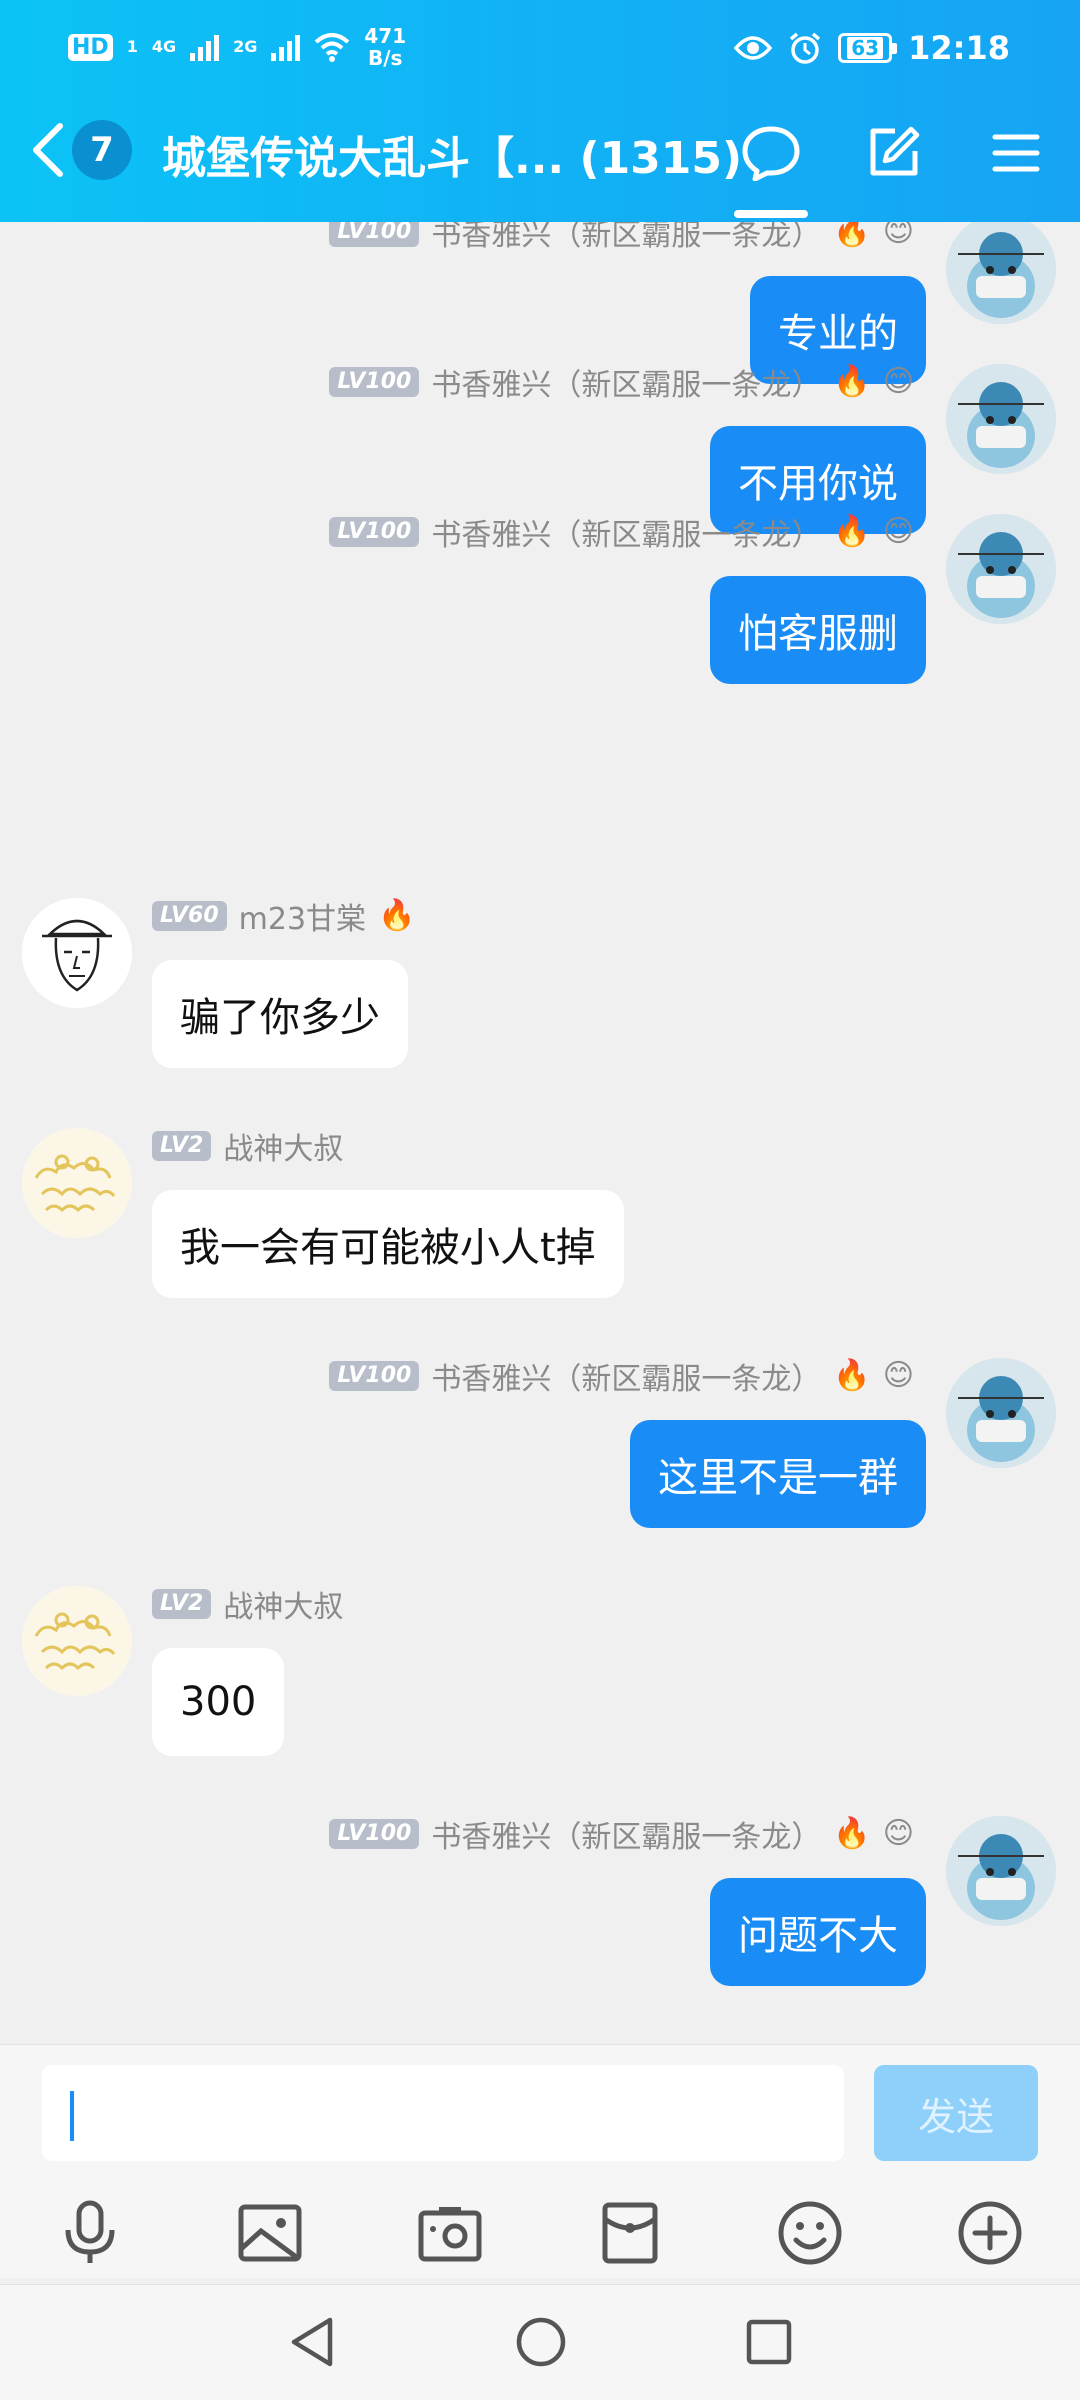 This screenshot has width=1080, height=2400. I want to click on edit-icon, so click(895, 151).